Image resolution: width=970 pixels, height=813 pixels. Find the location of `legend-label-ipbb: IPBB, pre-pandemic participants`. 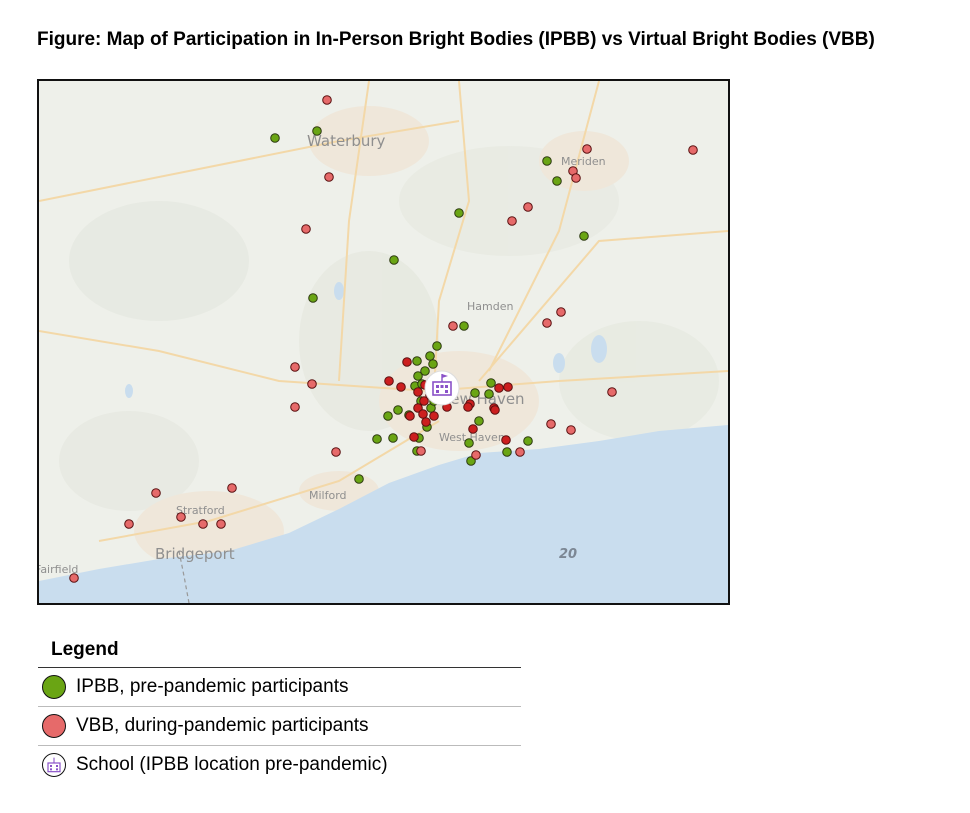

legend-label-ipbb: IPBB, pre-pandemic participants is located at coordinates (212, 686).